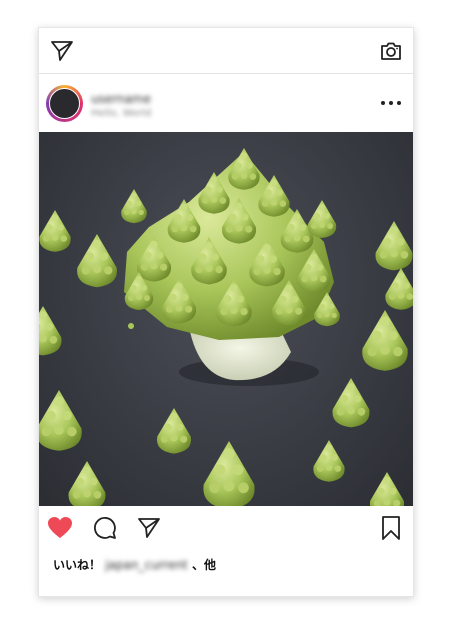 The height and width of the screenshot is (623, 450). I want to click on avatar, so click(64, 103).